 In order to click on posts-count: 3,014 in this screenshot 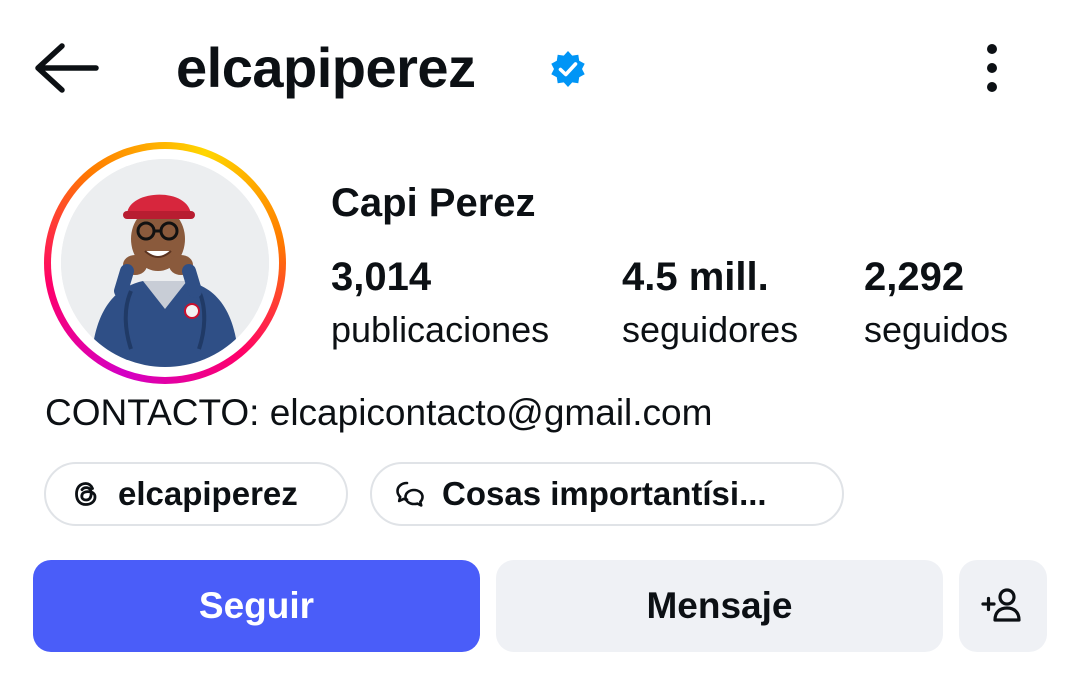, I will do `click(381, 277)`.